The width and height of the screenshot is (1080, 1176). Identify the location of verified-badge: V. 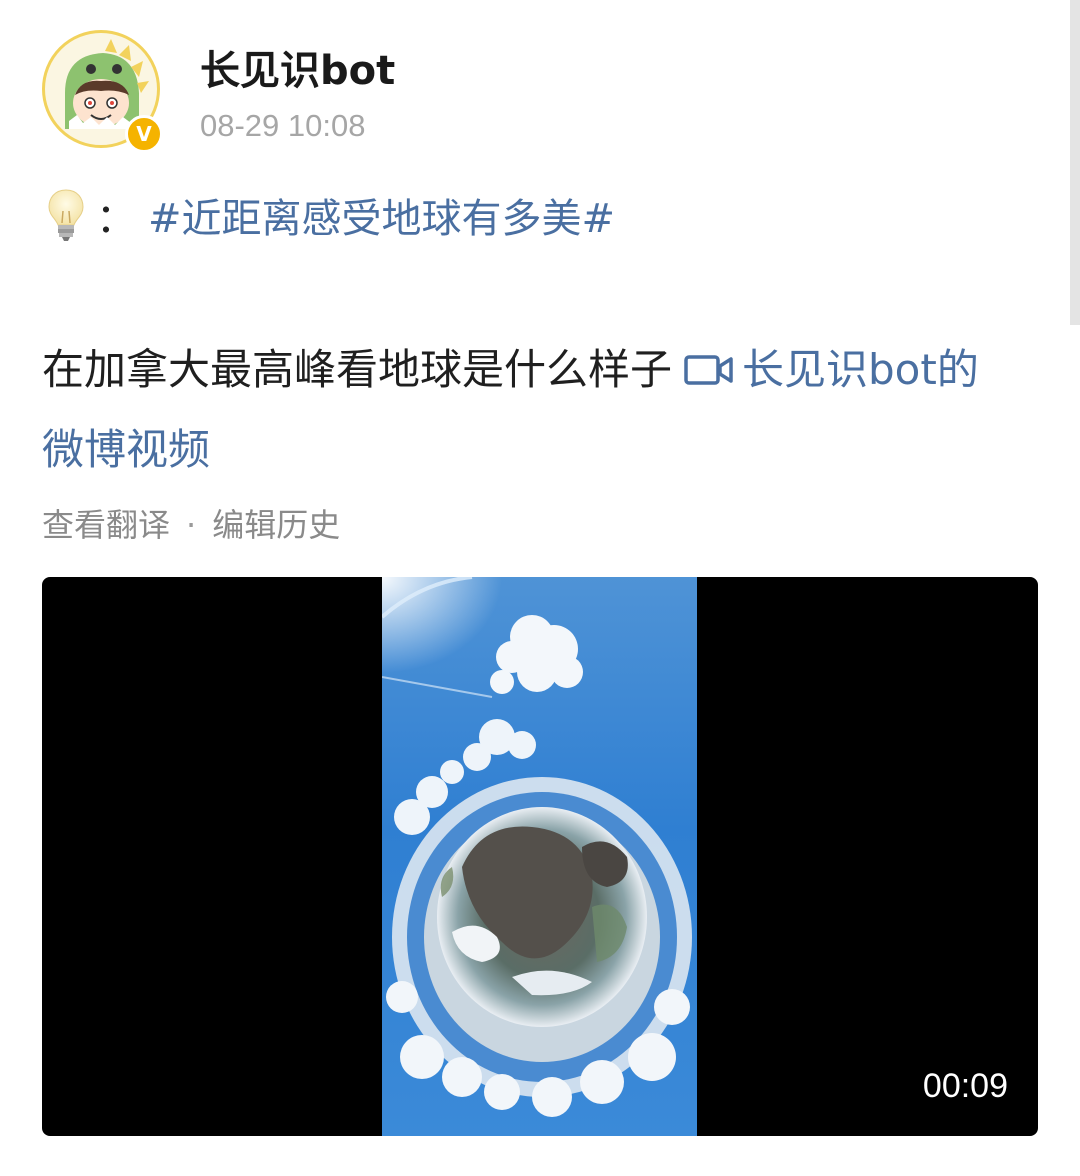
(144, 134).